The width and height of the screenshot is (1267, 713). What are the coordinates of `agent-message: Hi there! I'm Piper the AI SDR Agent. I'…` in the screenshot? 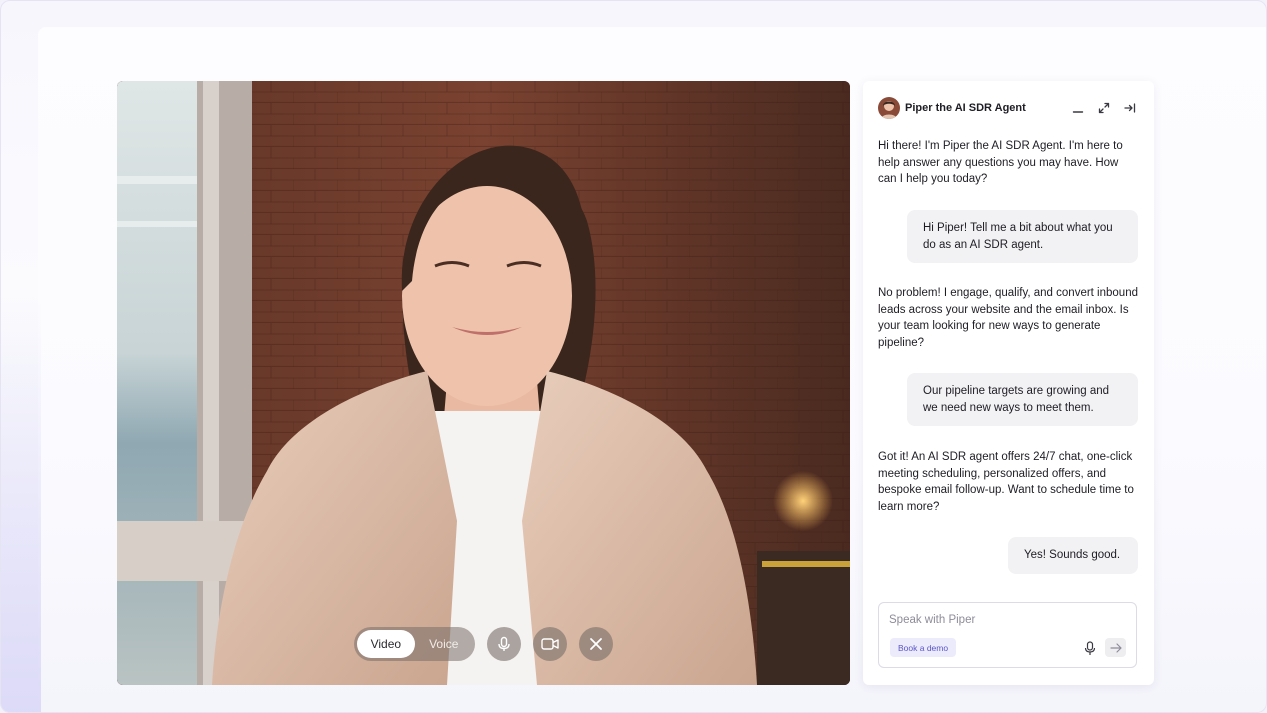 It's located at (1000, 162).